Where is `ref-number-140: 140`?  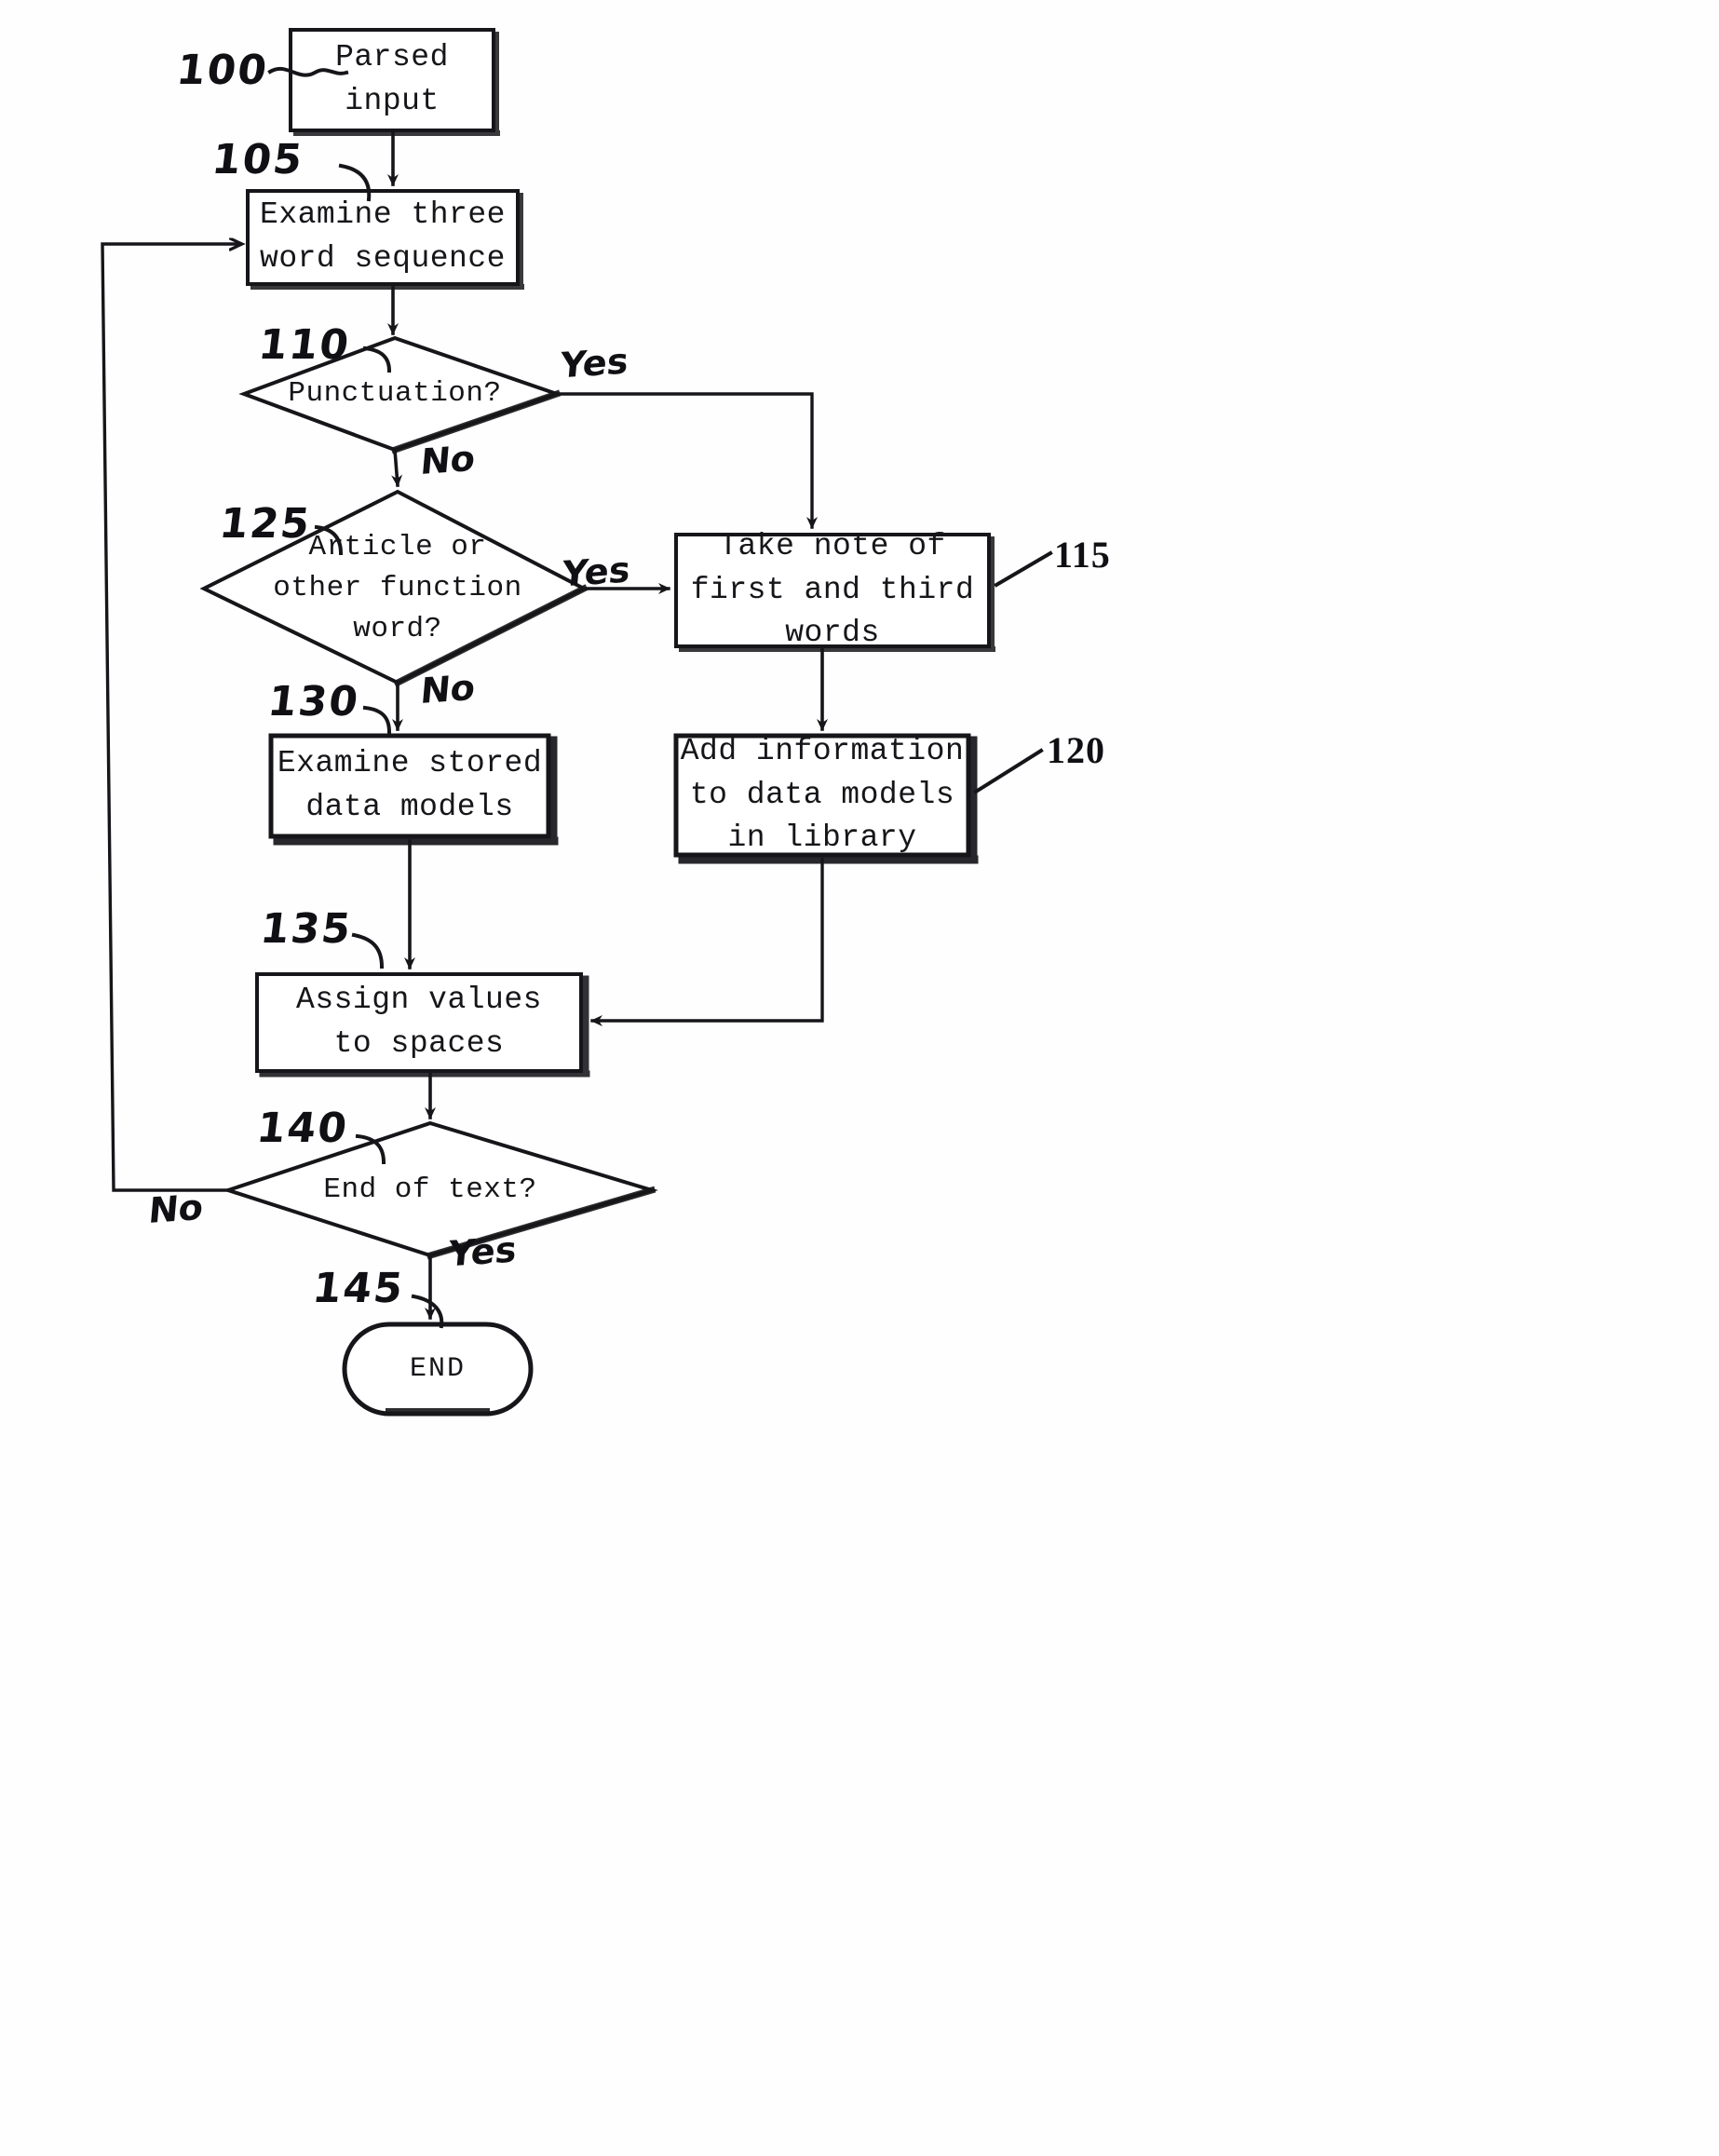
ref-number-140: 140 is located at coordinates (302, 1128).